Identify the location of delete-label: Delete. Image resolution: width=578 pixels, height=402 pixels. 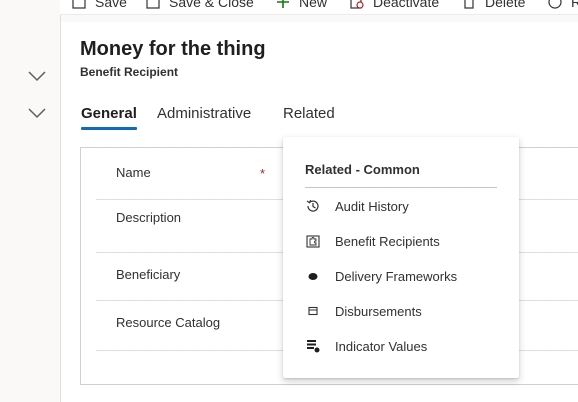
(505, 5).